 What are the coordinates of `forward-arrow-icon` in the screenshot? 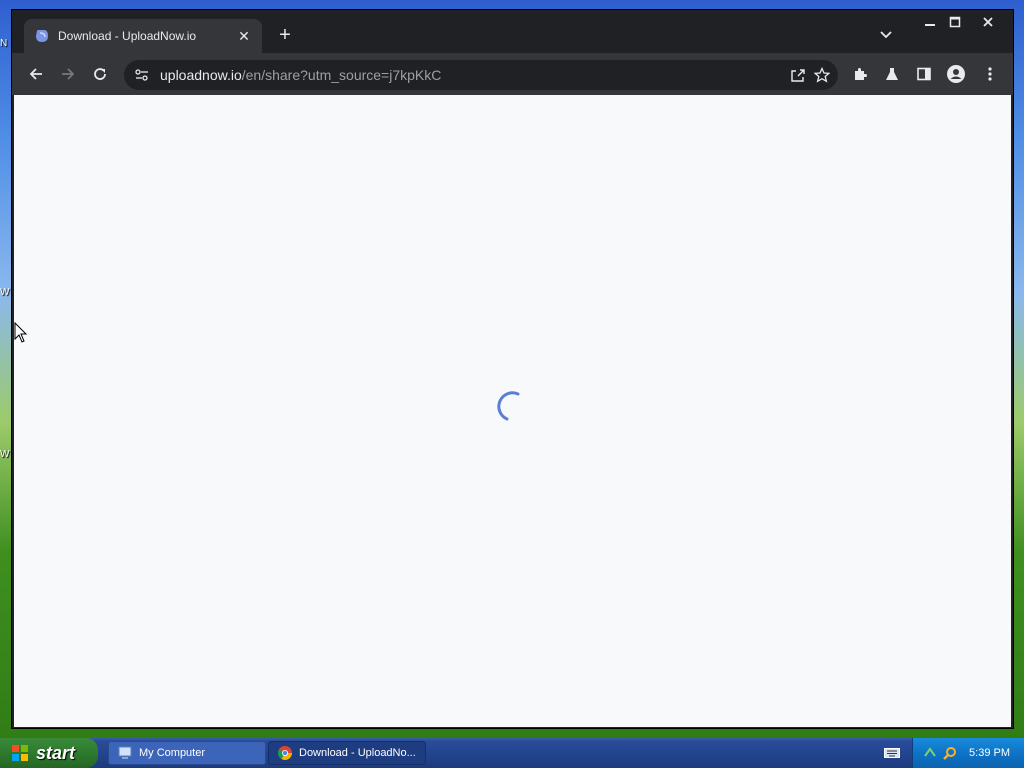 It's located at (68, 74).